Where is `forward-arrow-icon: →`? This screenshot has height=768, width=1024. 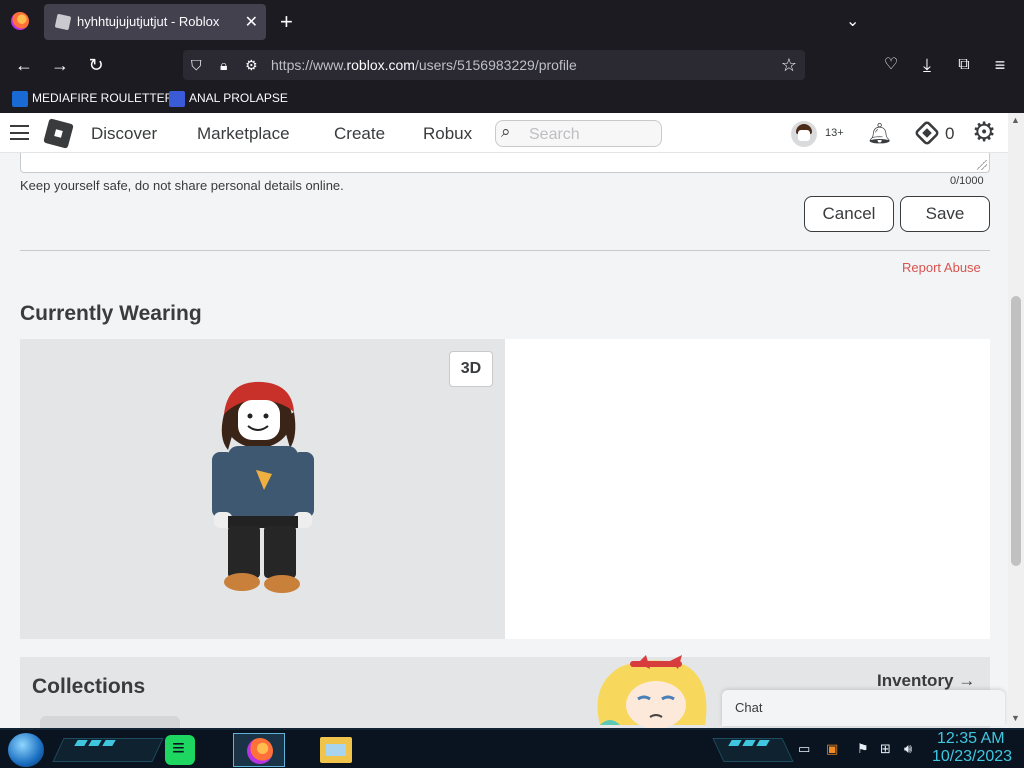 forward-arrow-icon: → is located at coordinates (60, 65).